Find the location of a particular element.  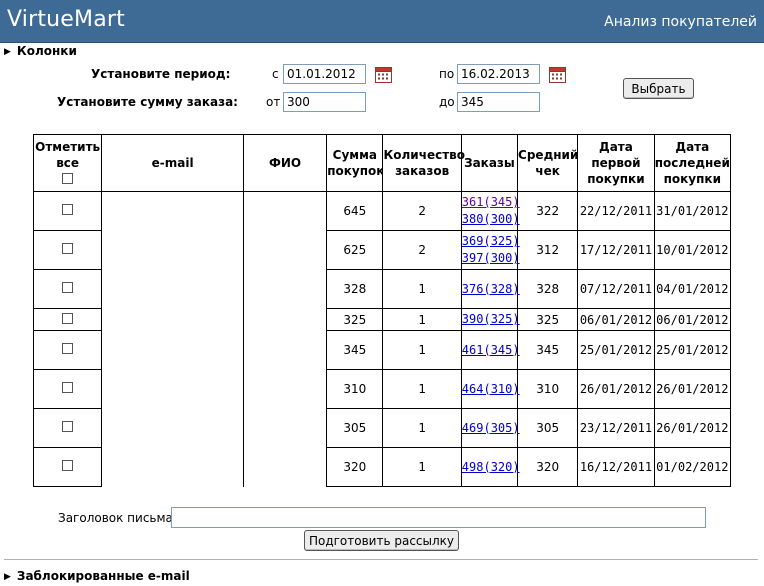

order-link: 390(325) is located at coordinates (491, 319).